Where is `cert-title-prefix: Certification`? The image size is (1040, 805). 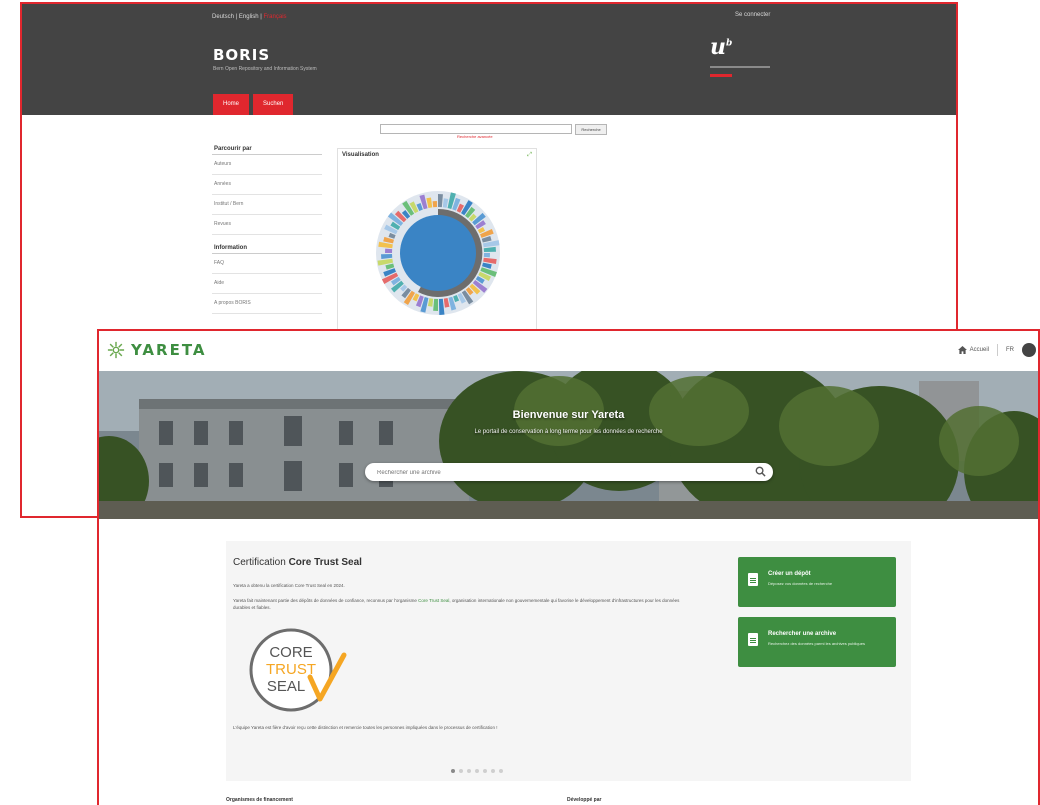
cert-title-prefix: Certification is located at coordinates (261, 562).